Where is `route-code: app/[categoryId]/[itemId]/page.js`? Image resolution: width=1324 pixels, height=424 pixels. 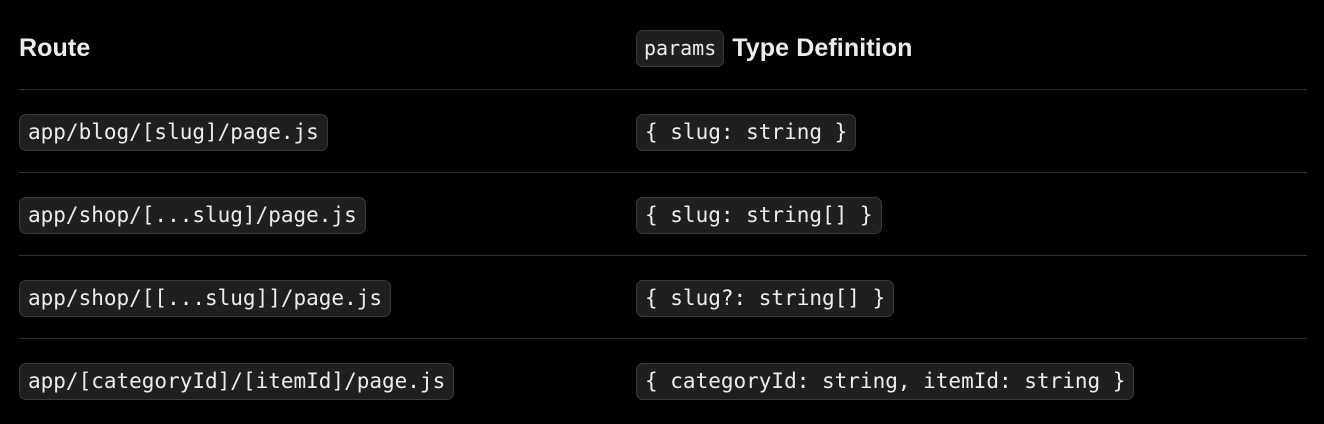 route-code: app/[categoryId]/[itemId]/page.js is located at coordinates (237, 381).